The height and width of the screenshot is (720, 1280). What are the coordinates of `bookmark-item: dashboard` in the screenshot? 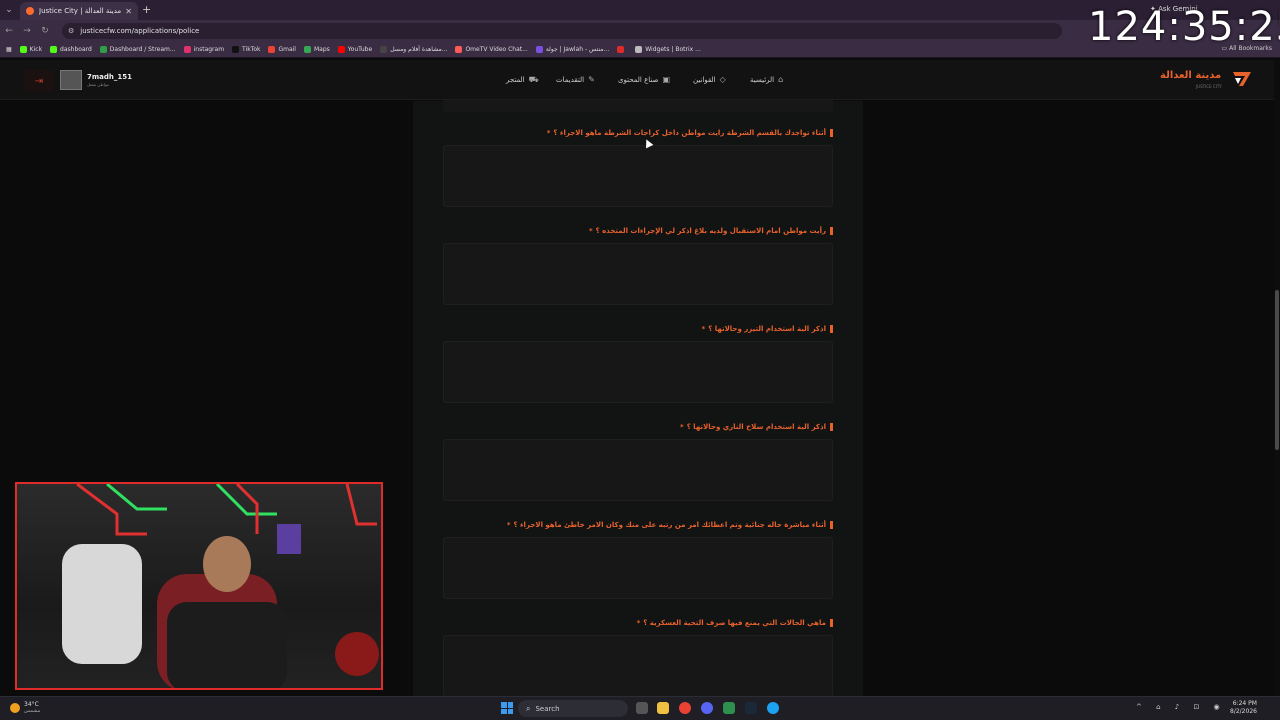 It's located at (71, 49).